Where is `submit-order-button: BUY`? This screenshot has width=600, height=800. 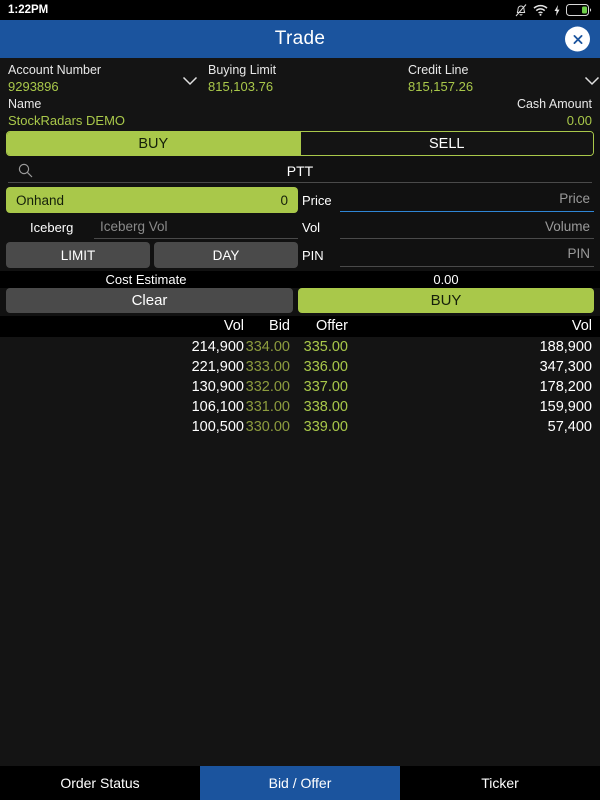 submit-order-button: BUY is located at coordinates (446, 300).